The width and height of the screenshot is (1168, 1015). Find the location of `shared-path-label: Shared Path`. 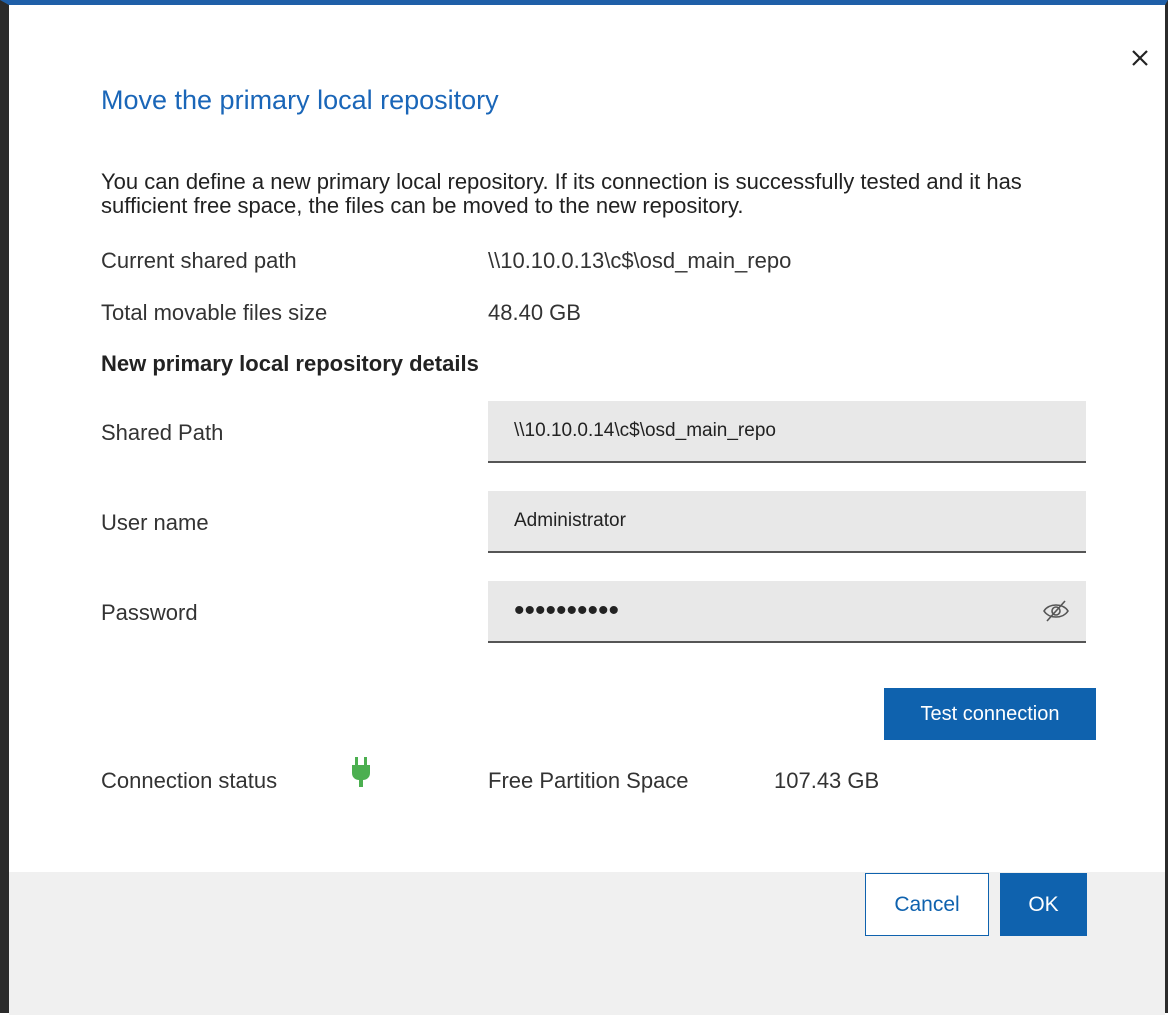

shared-path-label: Shared Path is located at coordinates (162, 432).